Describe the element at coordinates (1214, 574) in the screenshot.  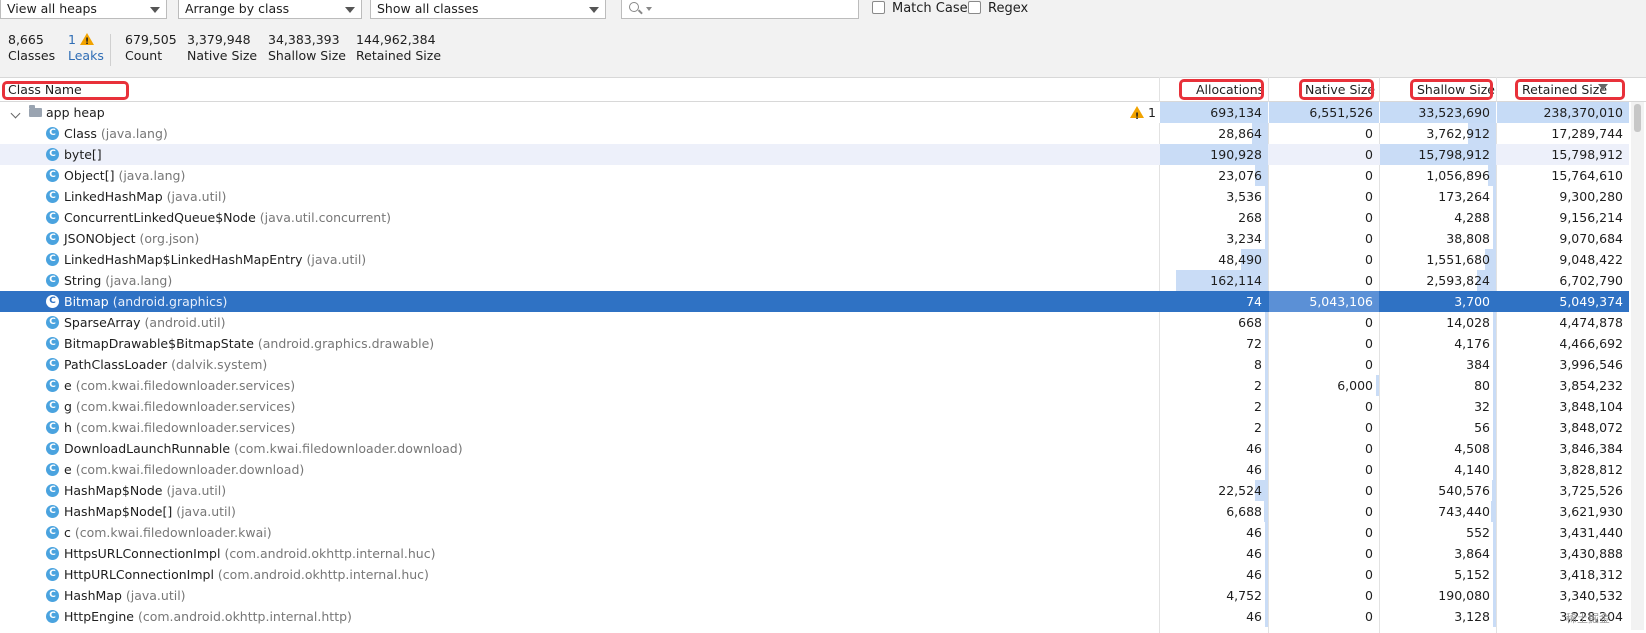
I see `cell-alloc: 46` at that location.